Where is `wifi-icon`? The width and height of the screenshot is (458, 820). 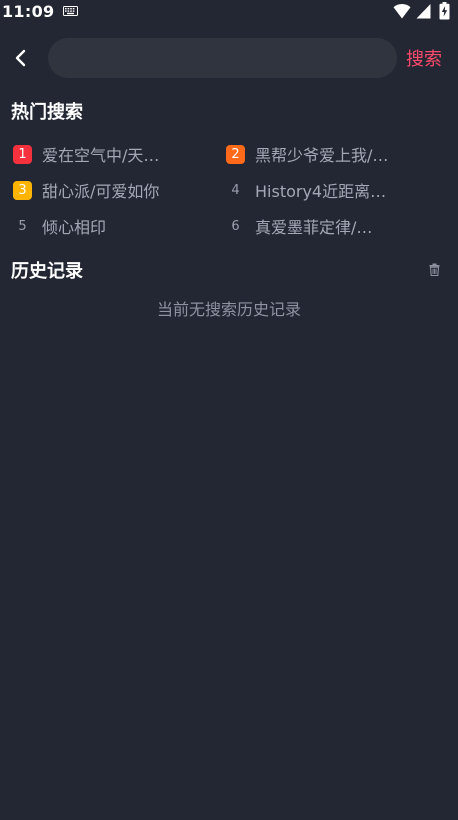
wifi-icon is located at coordinates (402, 11).